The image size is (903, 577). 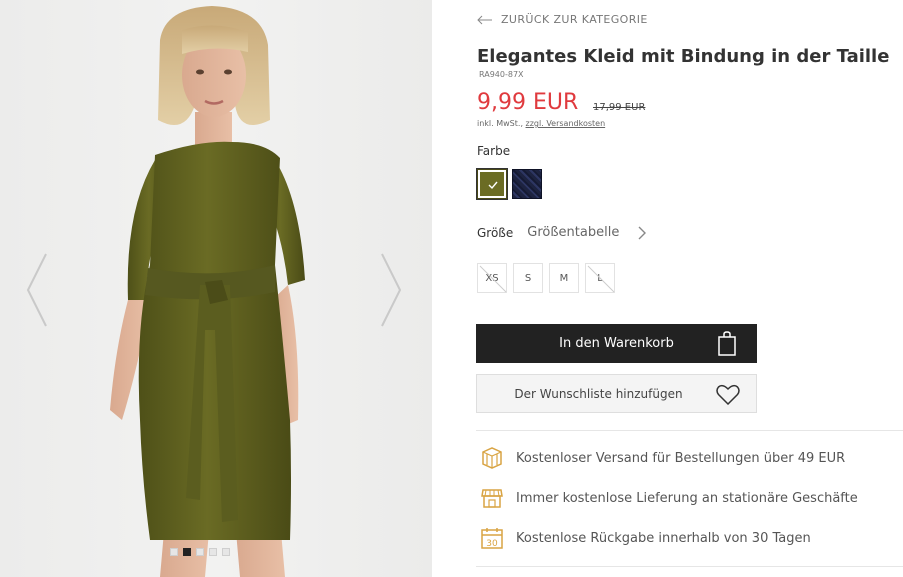 What do you see at coordinates (37, 290) in the screenshot?
I see `prev-image-arrow` at bounding box center [37, 290].